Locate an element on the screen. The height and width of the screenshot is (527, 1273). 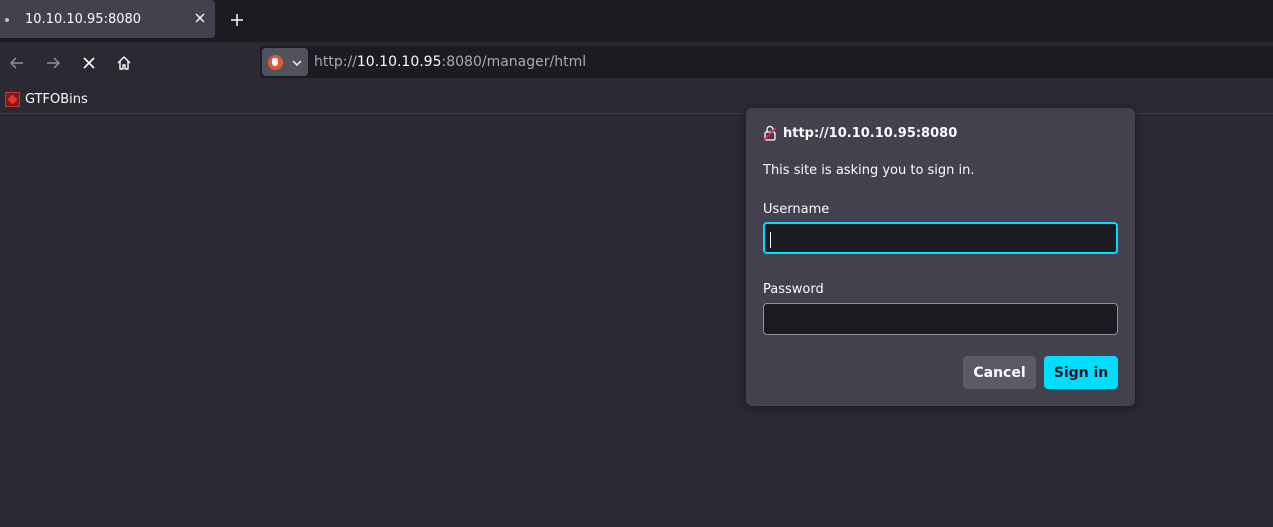
duckduckgo-icon is located at coordinates (275, 62).